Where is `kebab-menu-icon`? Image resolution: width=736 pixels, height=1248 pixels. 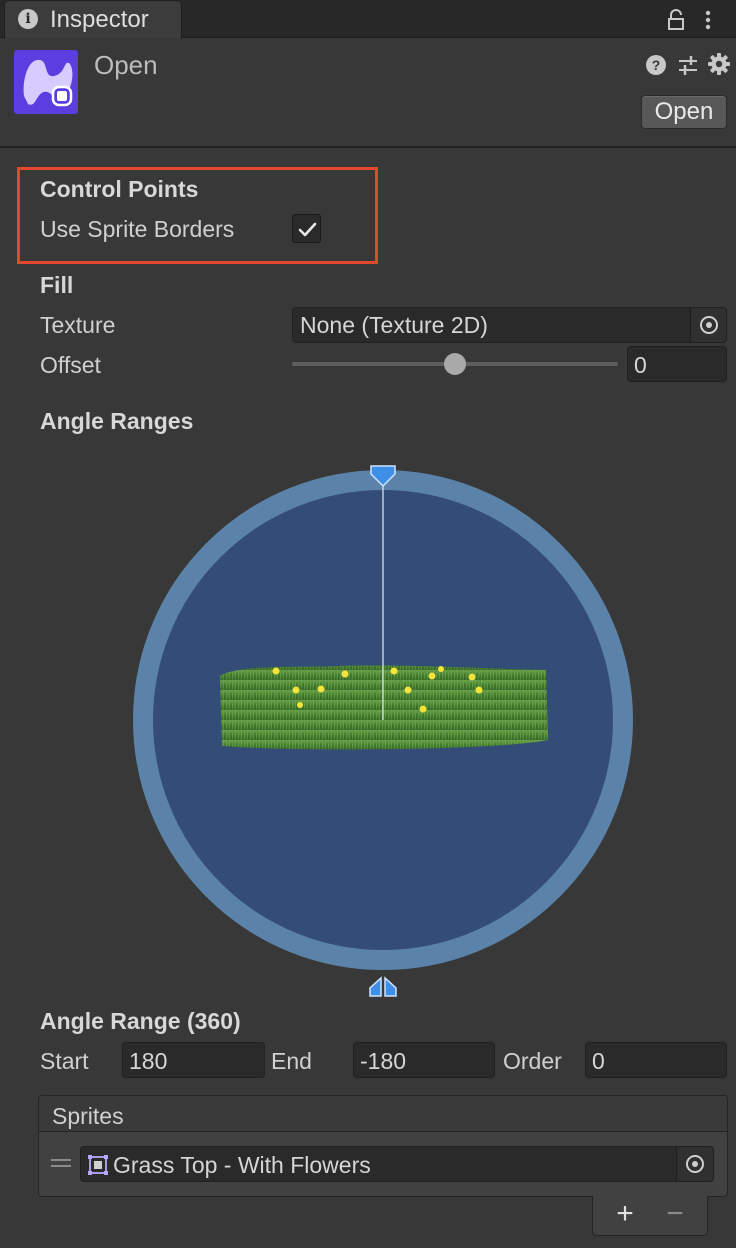
kebab-menu-icon is located at coordinates (708, 20).